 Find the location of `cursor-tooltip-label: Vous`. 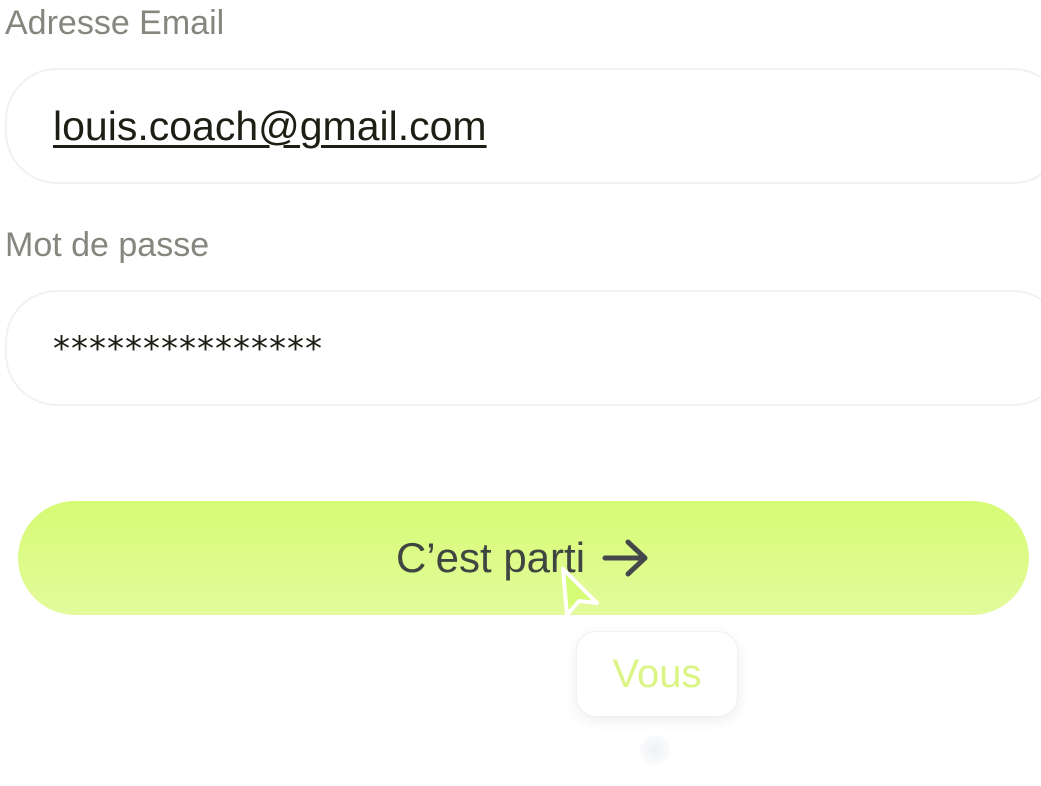

cursor-tooltip-label: Vous is located at coordinates (657, 674).